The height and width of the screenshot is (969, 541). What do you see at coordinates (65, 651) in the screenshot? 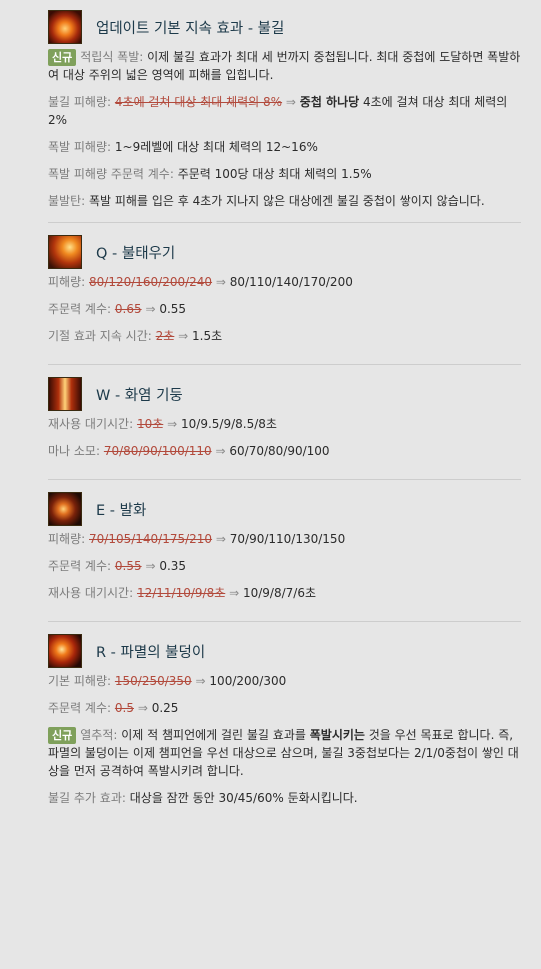
I see `r-pyroclasm-icon` at bounding box center [65, 651].